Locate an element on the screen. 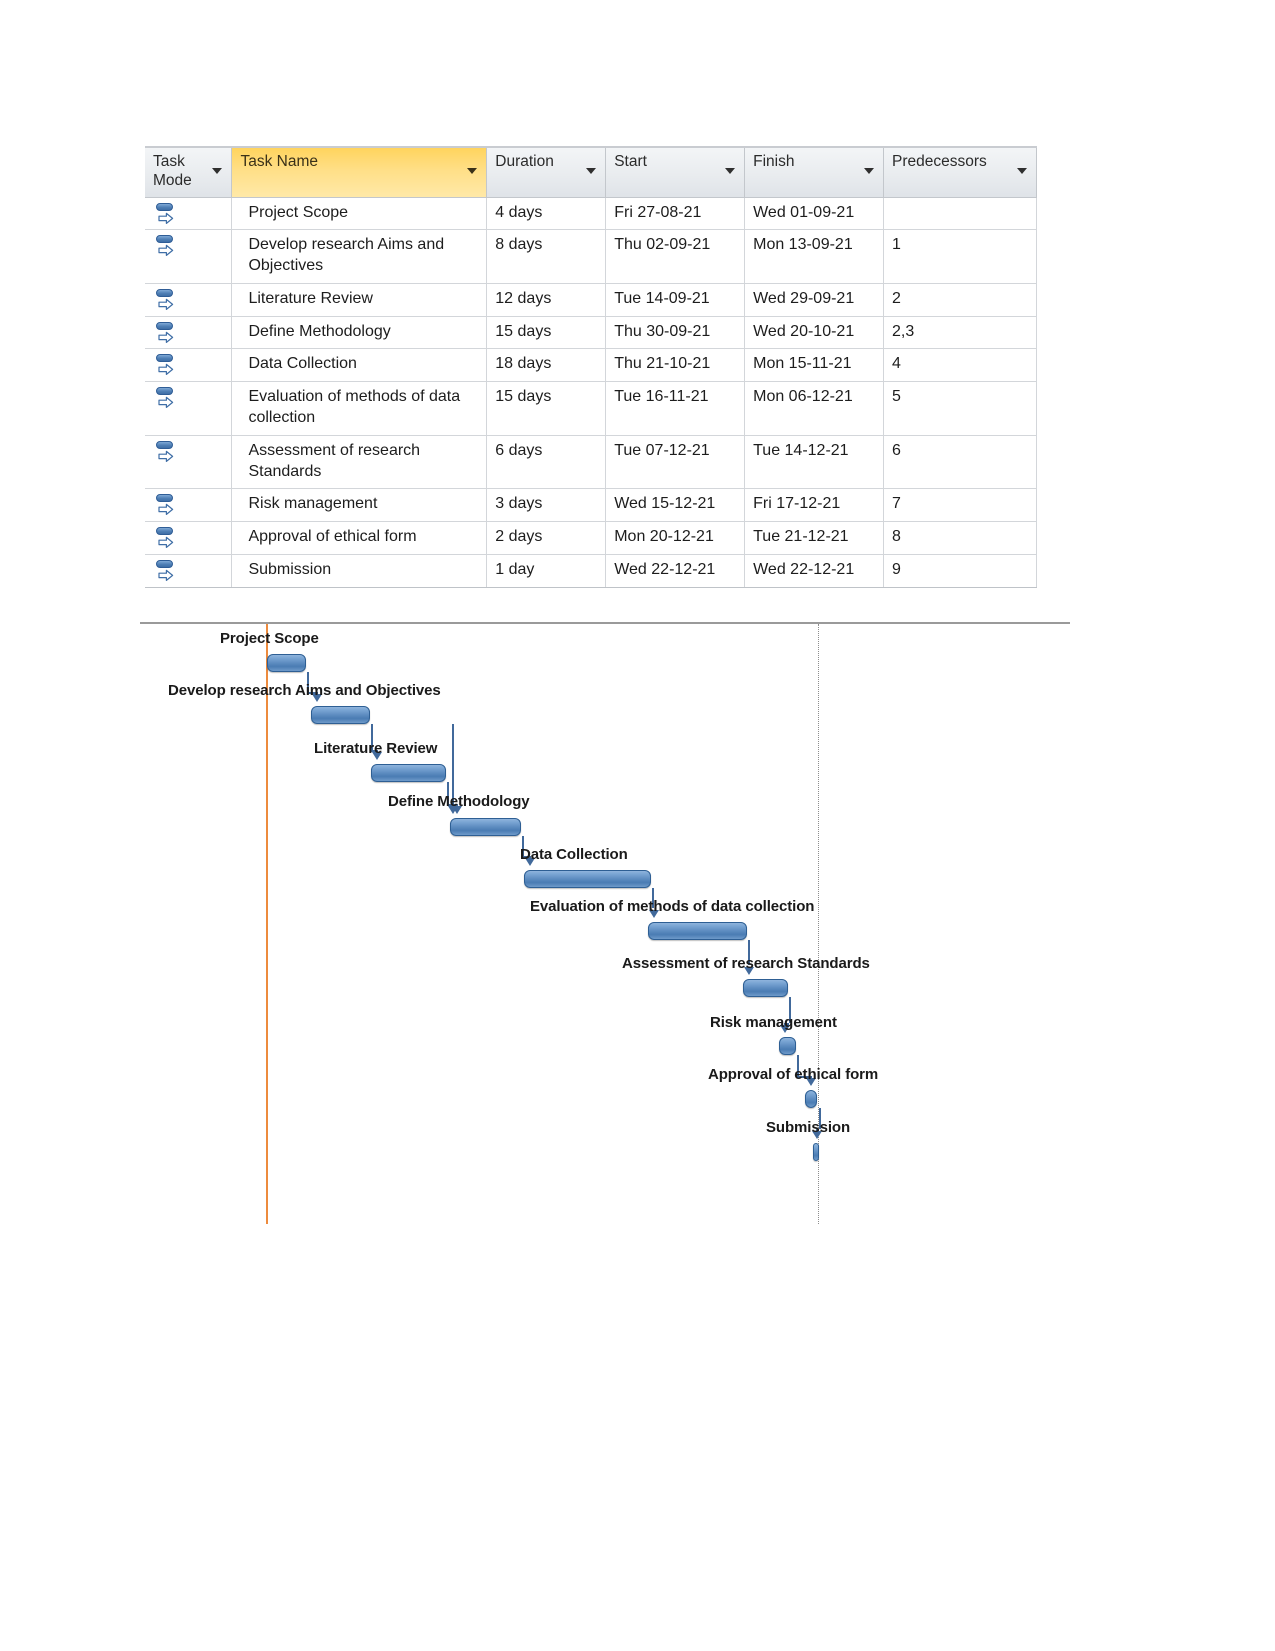  gantt-bar-label: Literature Review is located at coordinates (376, 748).